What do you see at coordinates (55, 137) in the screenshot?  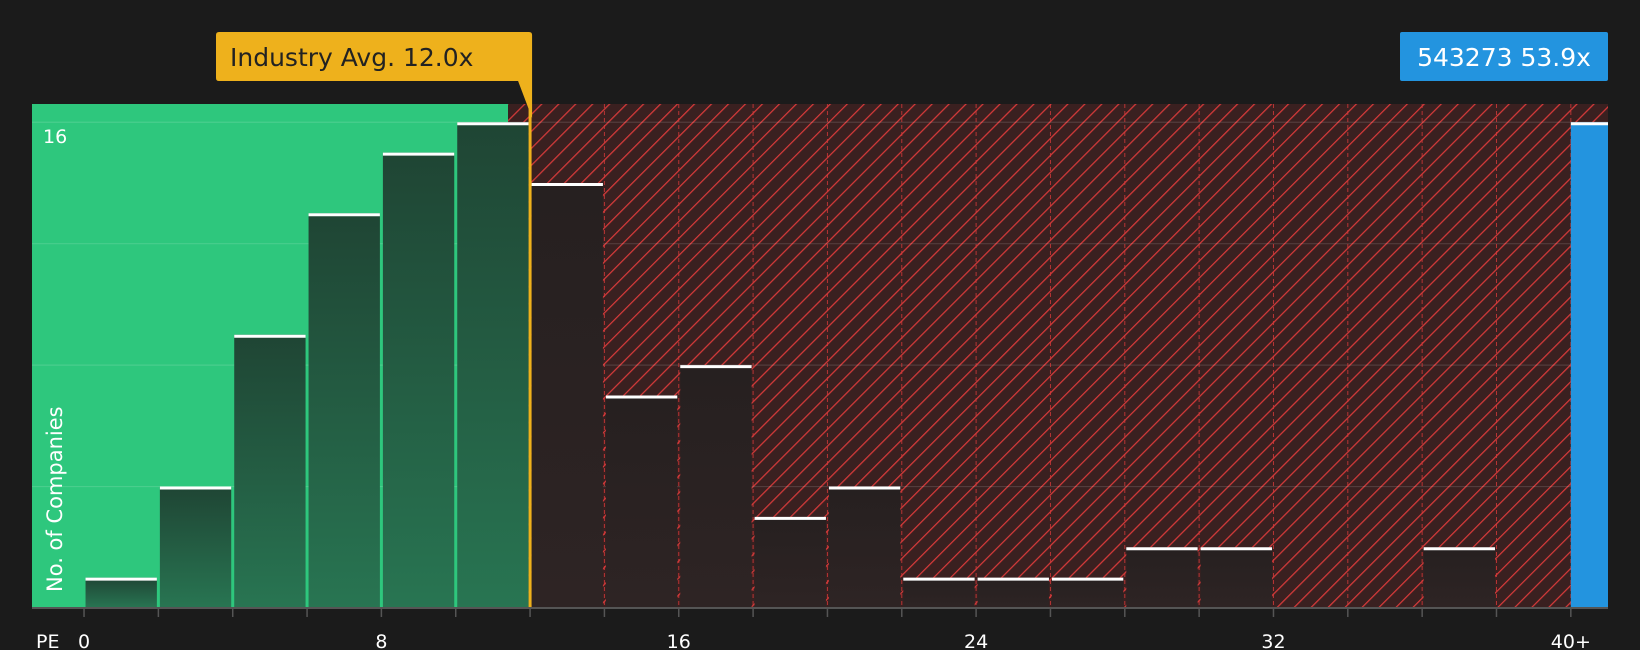 I see `y-tick-label: 16` at bounding box center [55, 137].